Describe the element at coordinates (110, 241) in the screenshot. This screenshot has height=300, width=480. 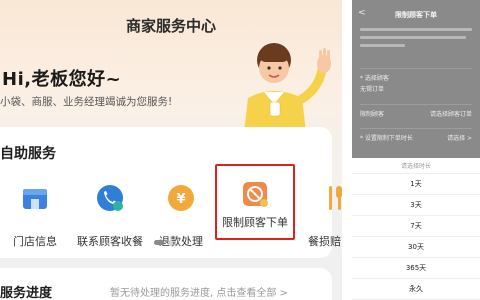
I see `service-label: 联系顾客收餐` at that location.